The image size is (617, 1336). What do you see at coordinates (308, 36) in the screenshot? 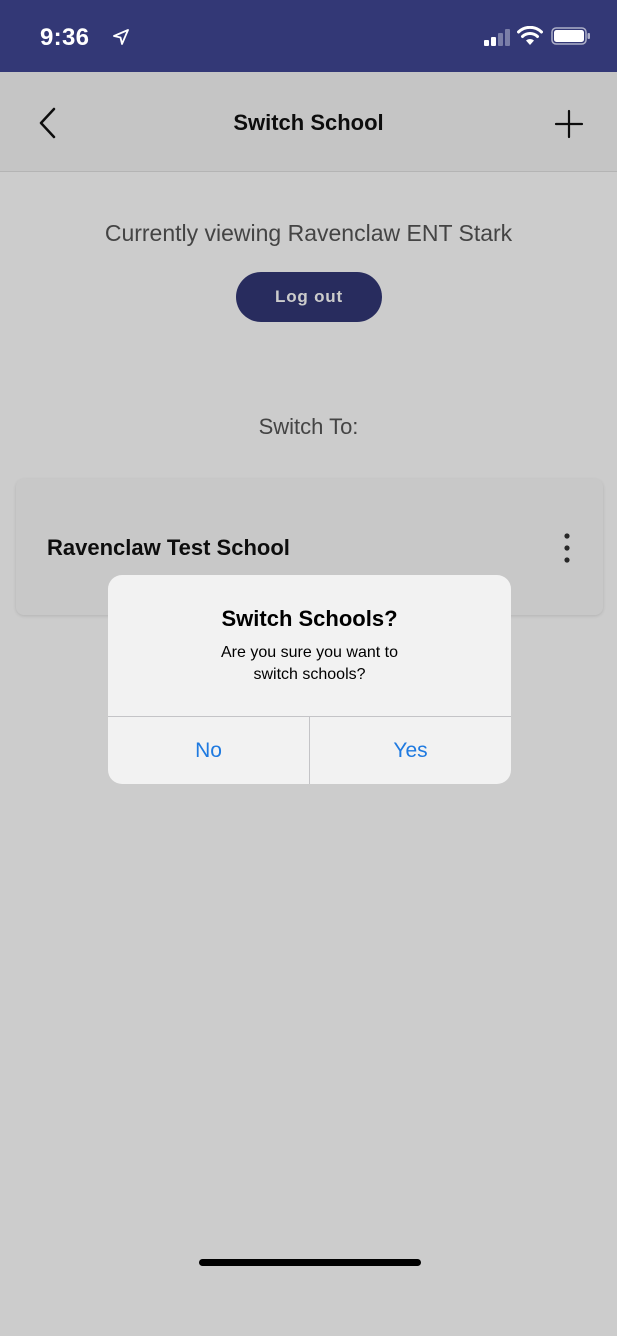
I see `status-bar: 9:36` at bounding box center [308, 36].